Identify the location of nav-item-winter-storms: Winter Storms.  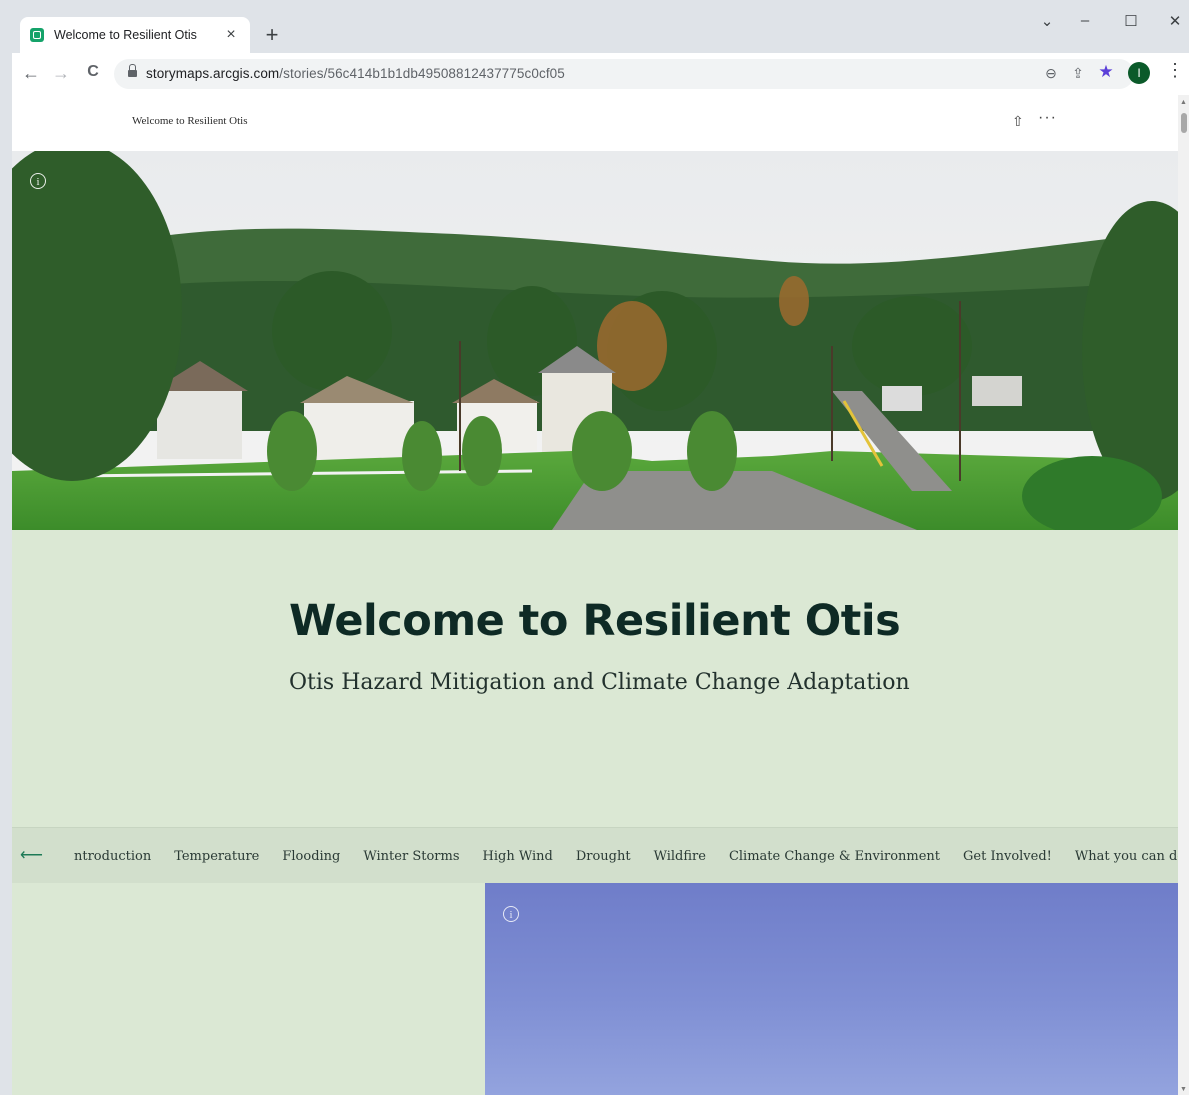
(411, 856).